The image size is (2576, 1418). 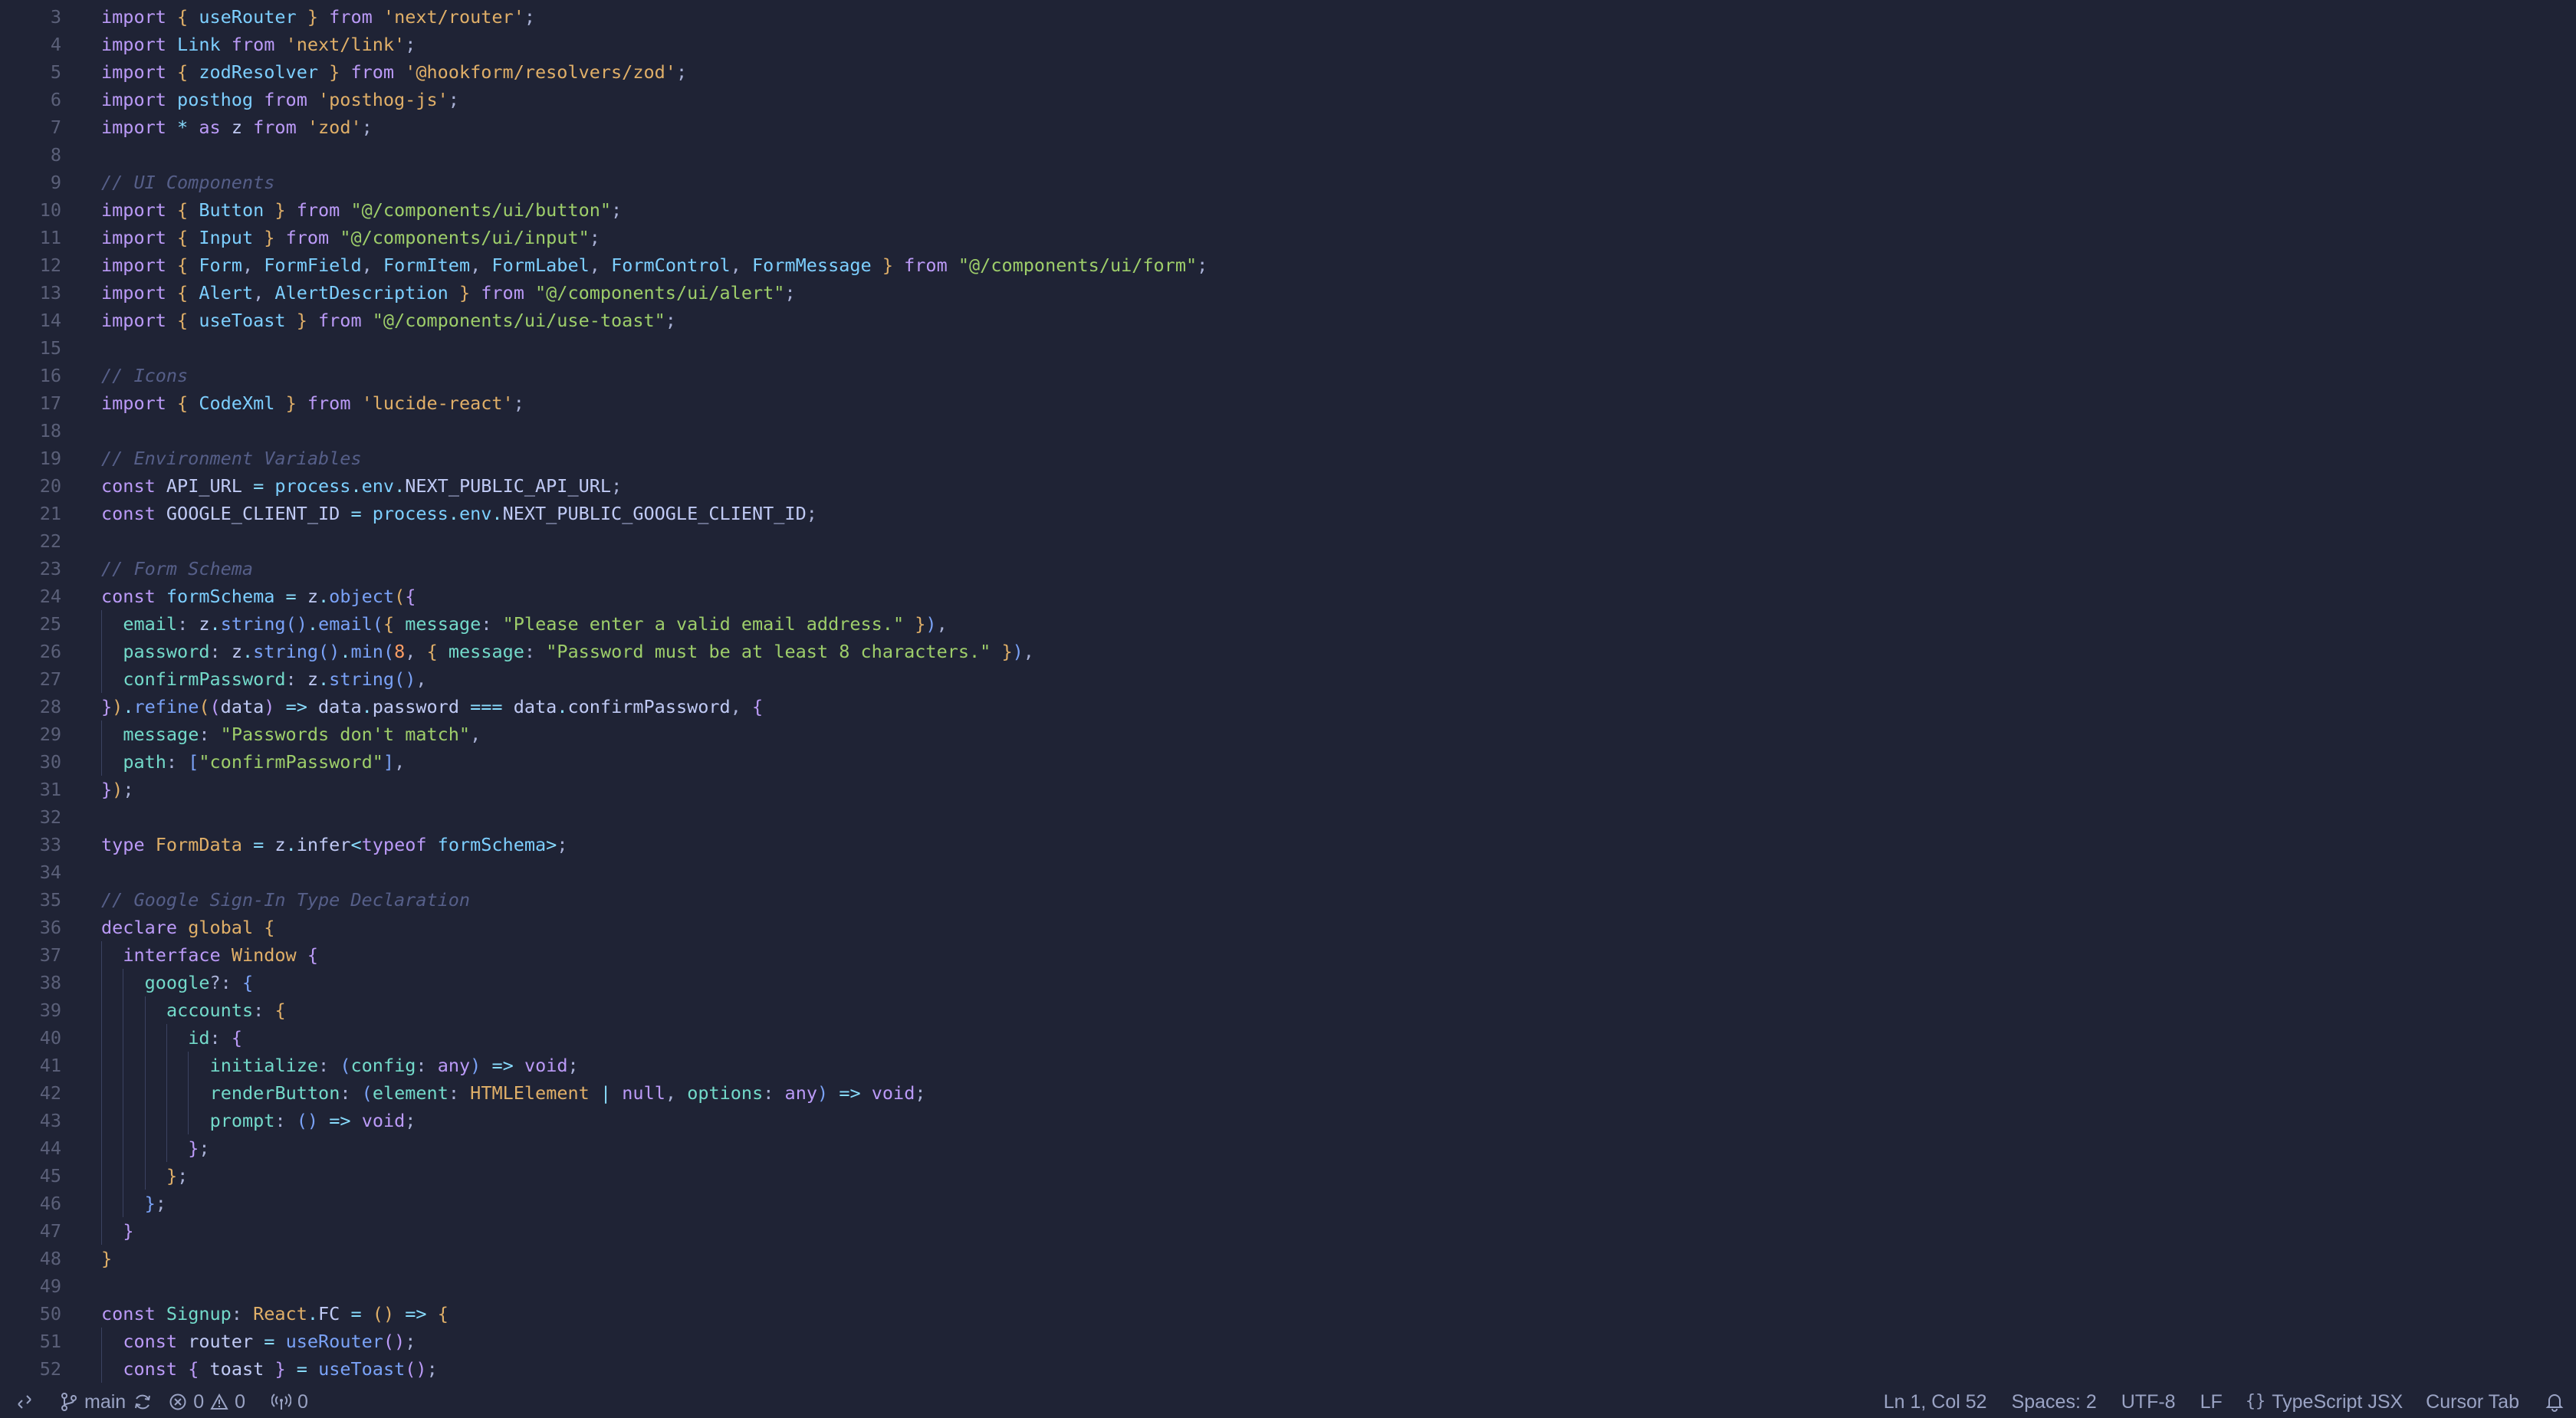 What do you see at coordinates (50, 817) in the screenshot?
I see `line-number: 32` at bounding box center [50, 817].